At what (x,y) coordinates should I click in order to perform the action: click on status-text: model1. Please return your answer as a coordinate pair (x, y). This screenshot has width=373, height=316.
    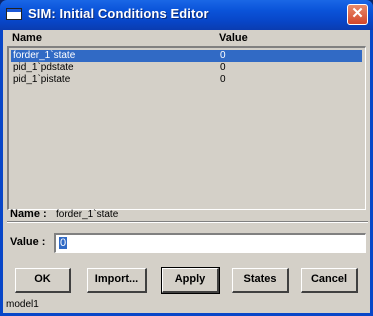
    Looking at the image, I should click on (22, 304).